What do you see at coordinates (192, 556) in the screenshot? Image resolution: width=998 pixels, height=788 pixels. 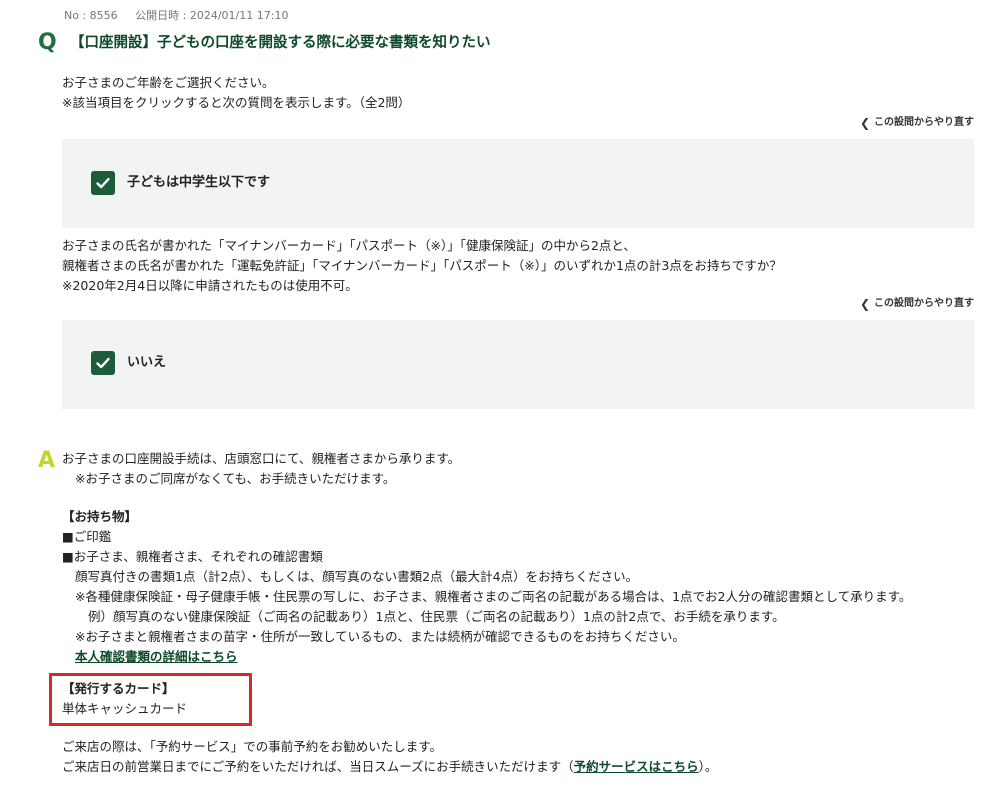 I see `item-id-docs: ■お子さま、親権者さま、それぞれの確認書類` at bounding box center [192, 556].